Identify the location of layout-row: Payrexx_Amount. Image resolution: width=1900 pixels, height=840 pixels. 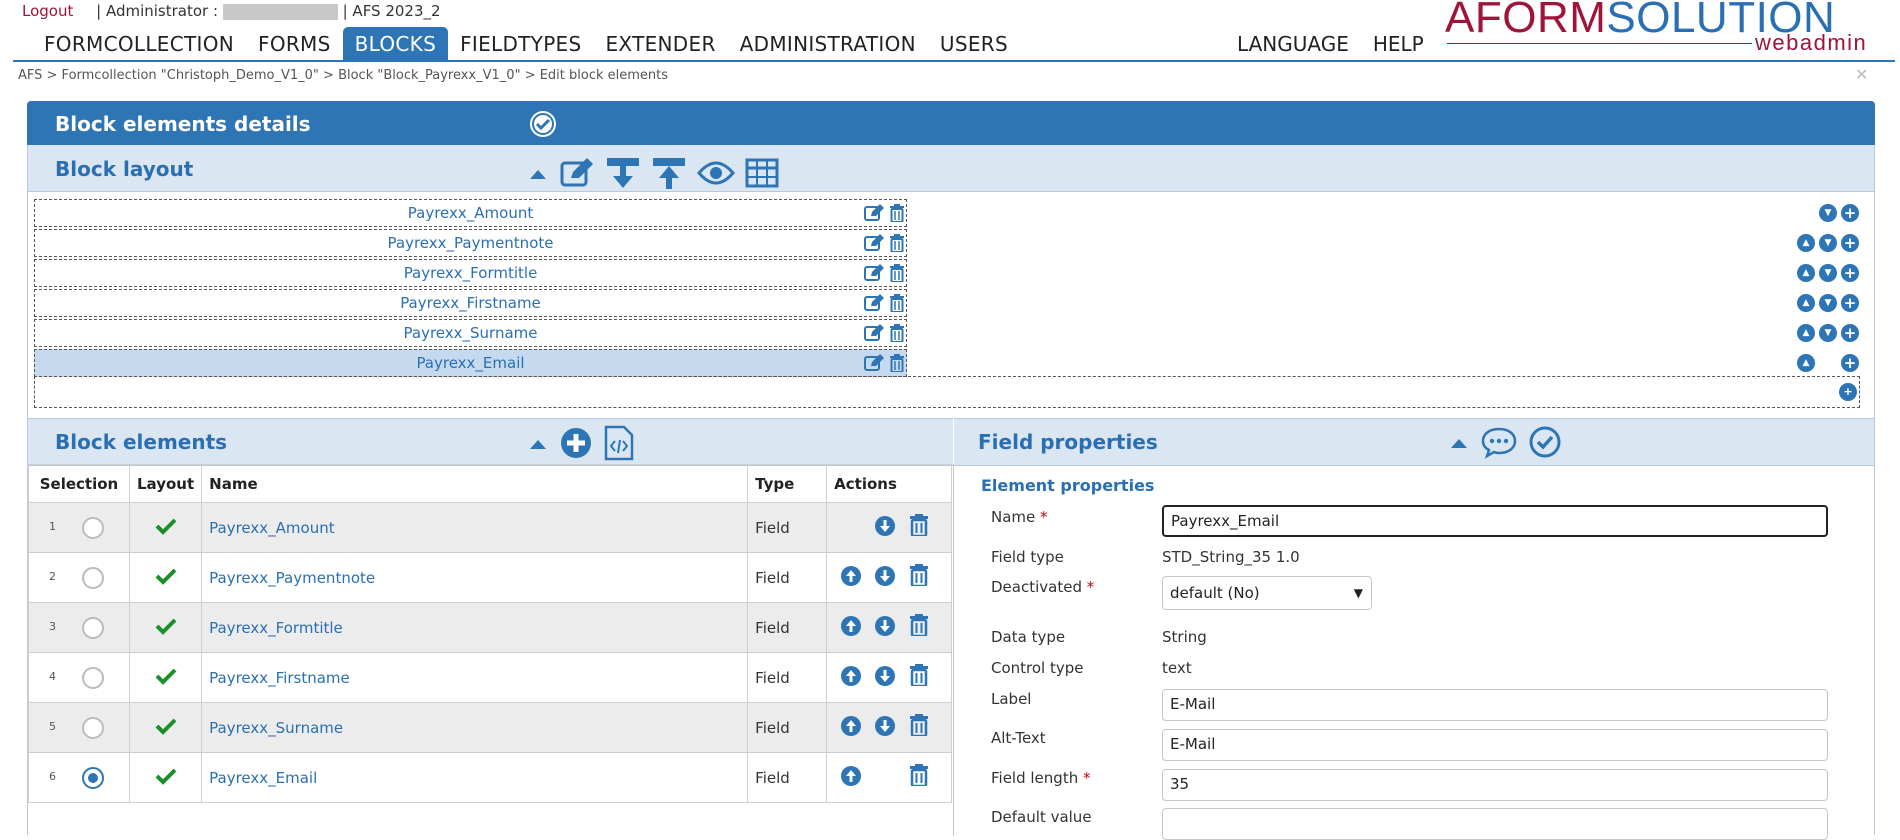
(470, 213).